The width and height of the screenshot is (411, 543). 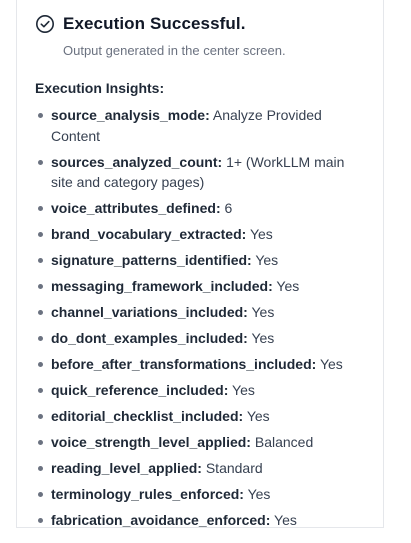 I want to click on list-item: editorial_checklist_included: Yes, so click(x=200, y=416).